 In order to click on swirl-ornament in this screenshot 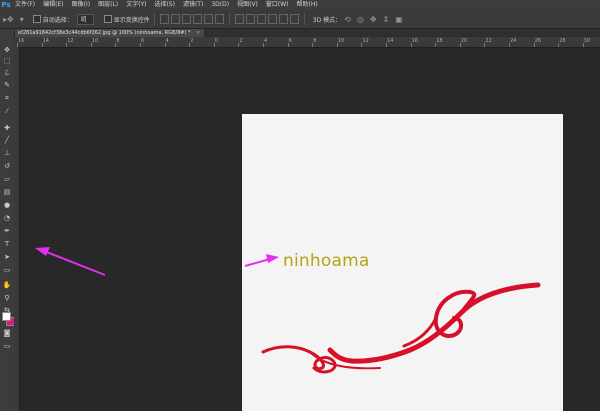, I will do `click(401, 328)`.